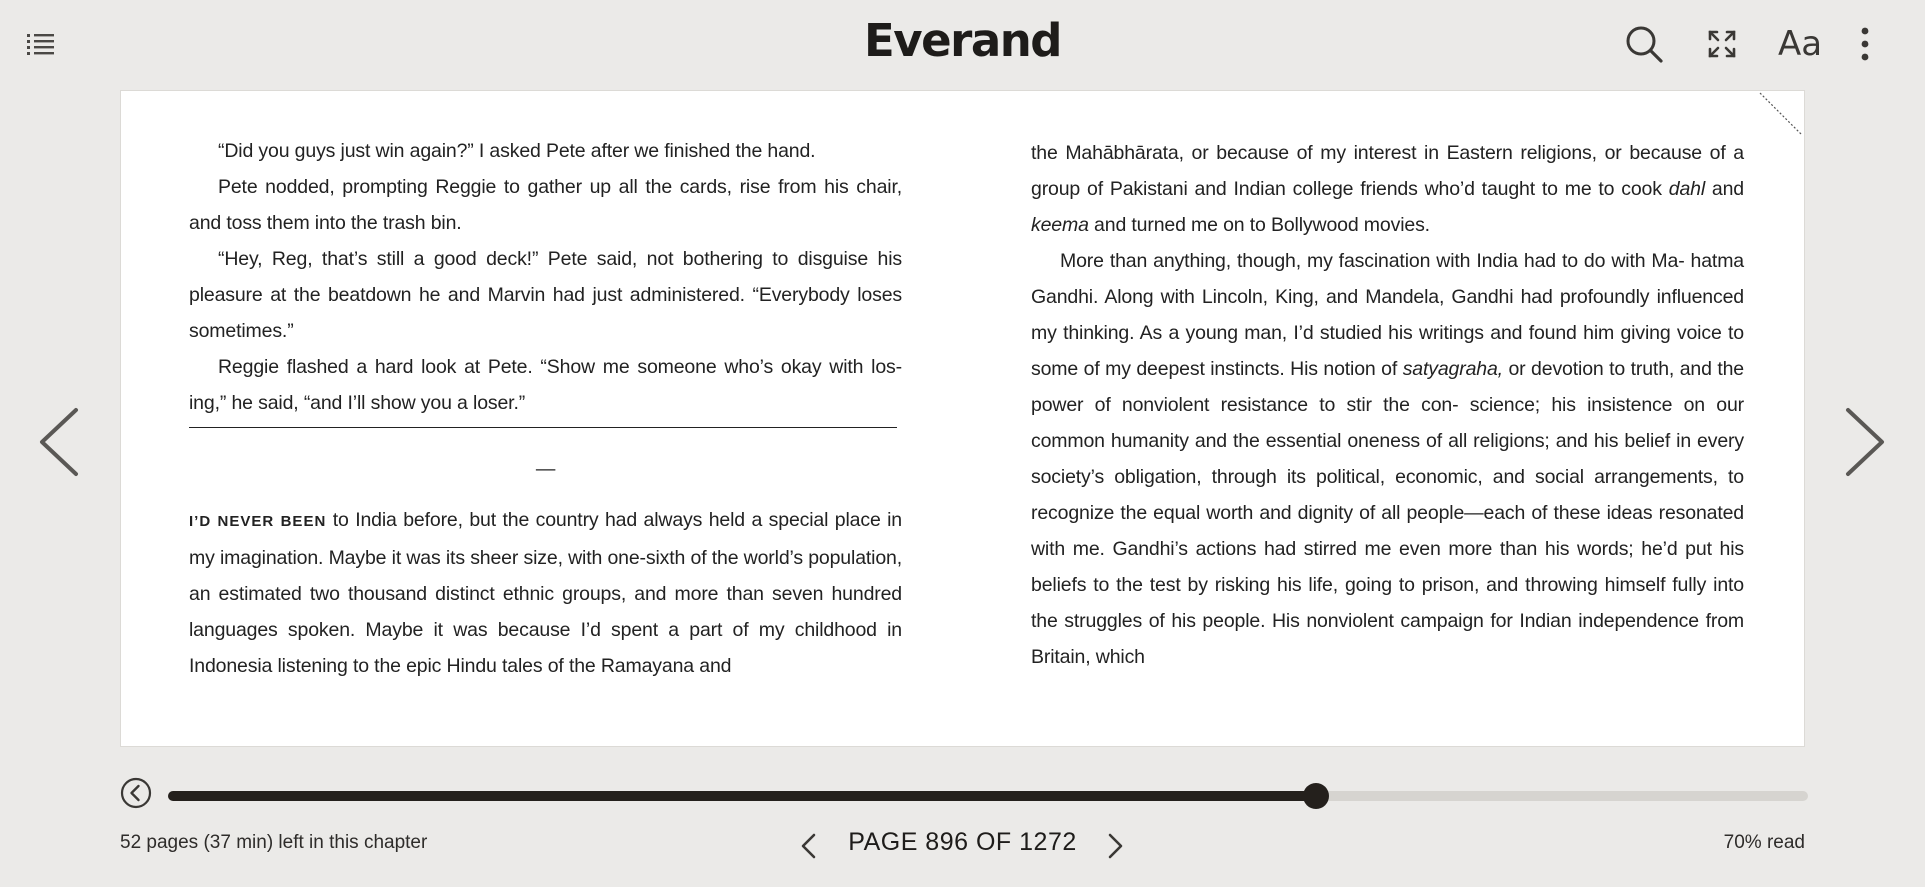  Describe the element at coordinates (258, 521) in the screenshot. I see `section-lead-in: I’d never been` at that location.